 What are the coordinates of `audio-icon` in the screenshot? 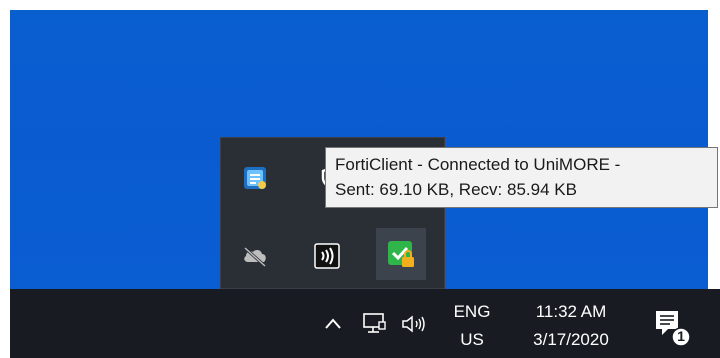 It's located at (327, 256).